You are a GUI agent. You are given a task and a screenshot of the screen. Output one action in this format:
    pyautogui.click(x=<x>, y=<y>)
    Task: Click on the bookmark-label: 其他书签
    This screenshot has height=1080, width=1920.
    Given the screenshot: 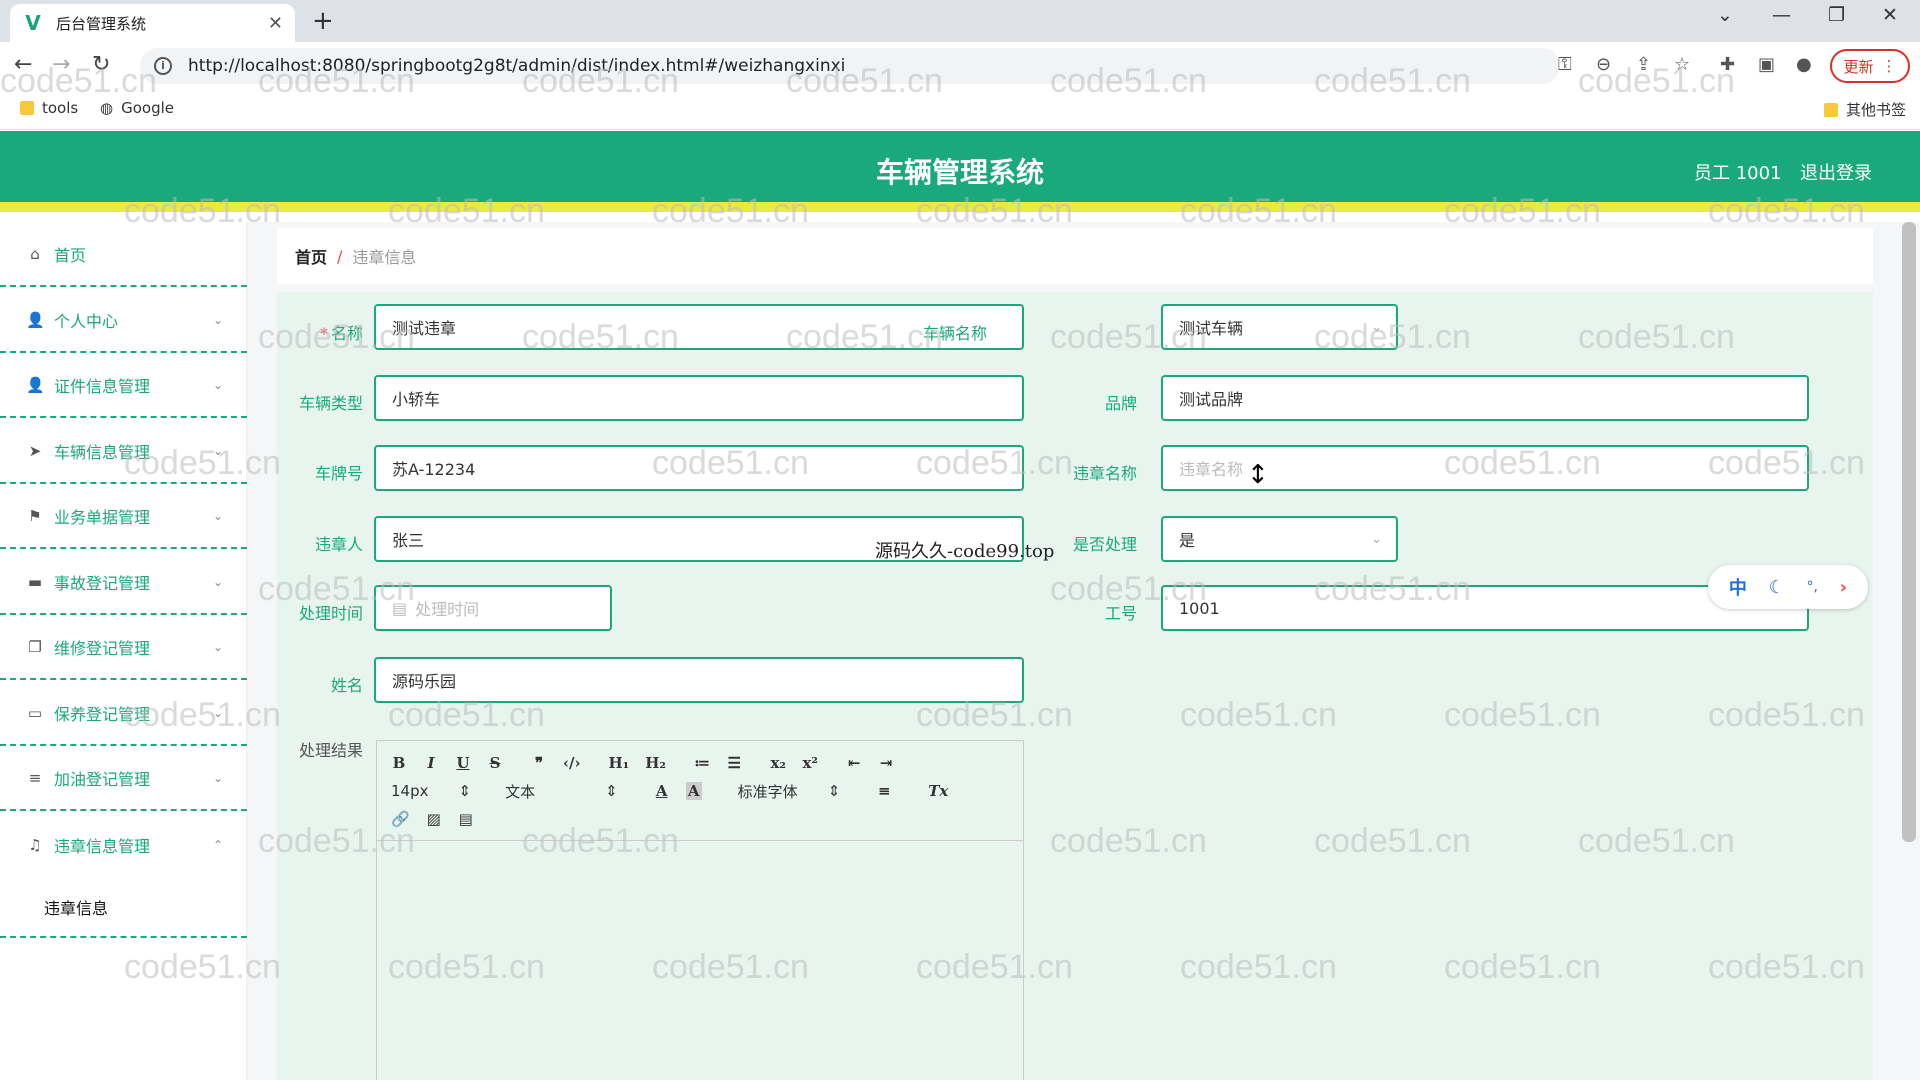 What is the action you would take?
    pyautogui.click(x=1876, y=110)
    